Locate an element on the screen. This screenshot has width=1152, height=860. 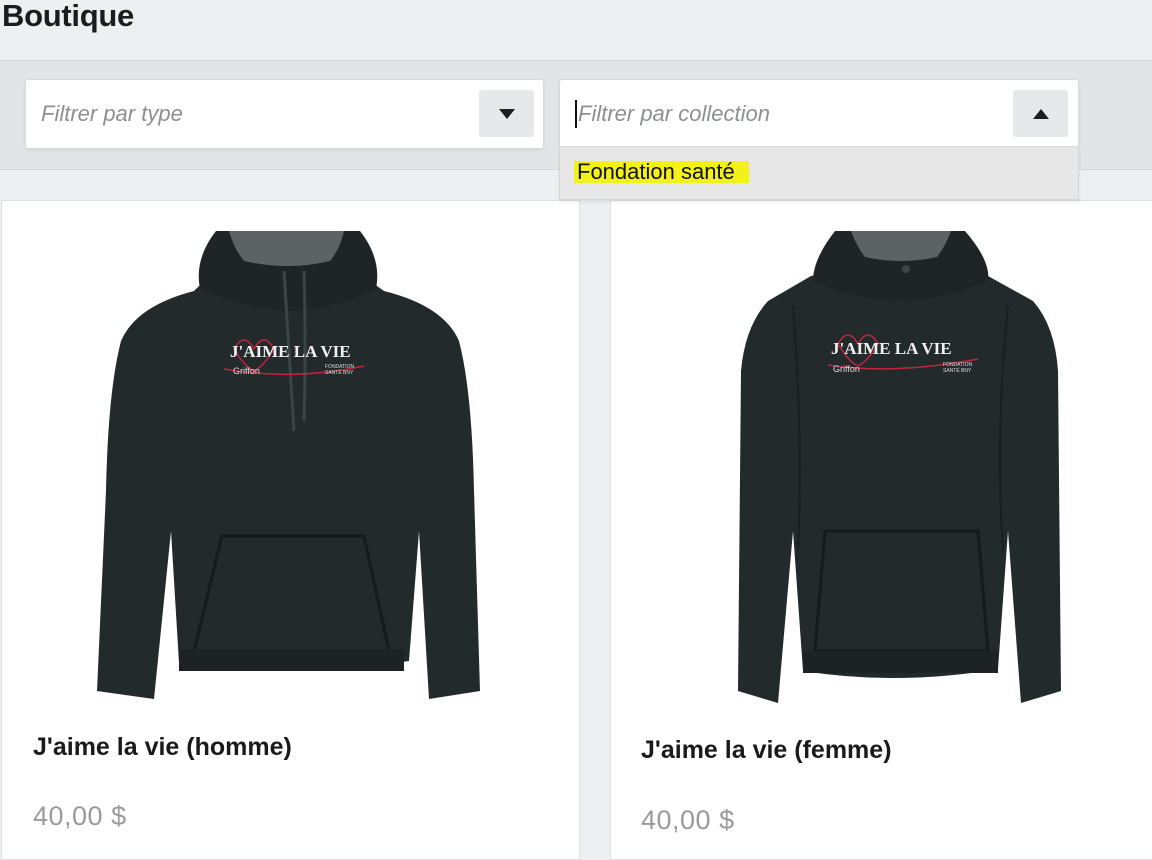
page-title: Boutique is located at coordinates (68, 16).